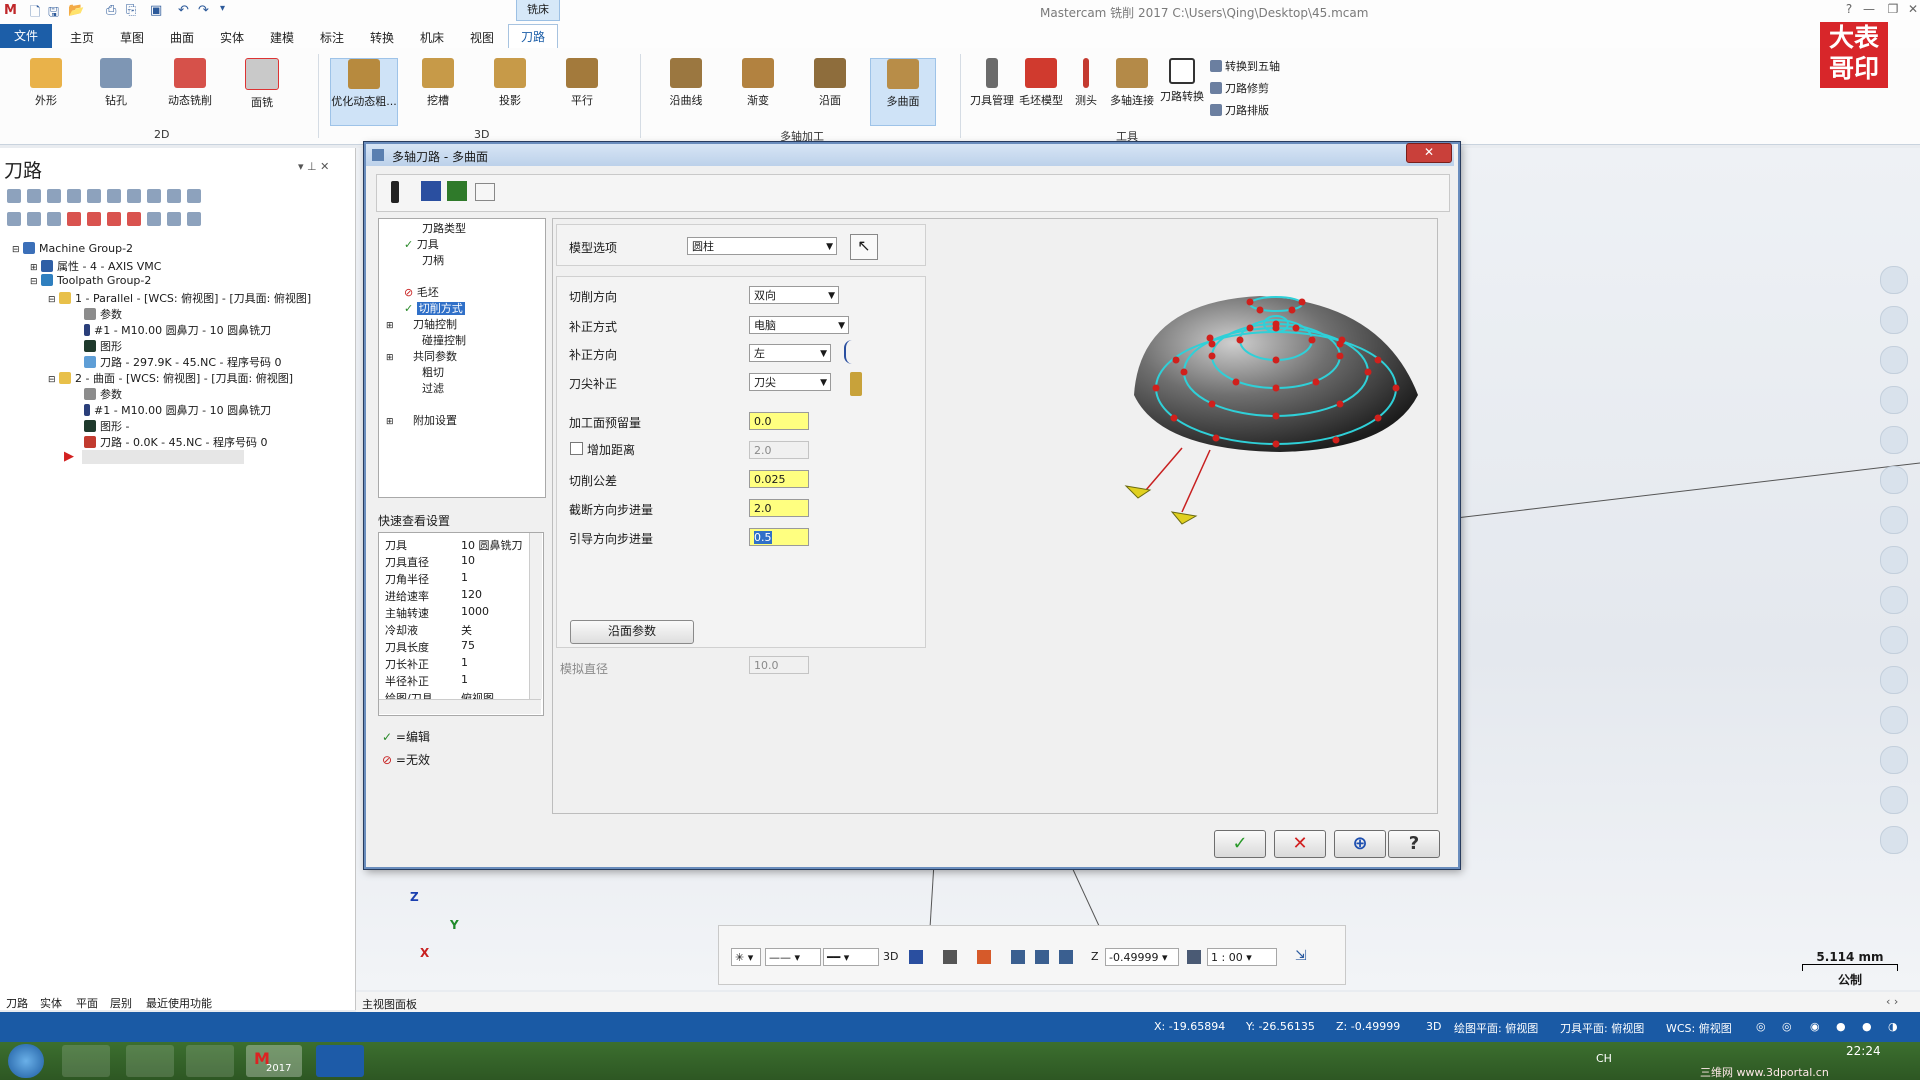 Image resolution: width=1920 pixels, height=1080 pixels. Describe the element at coordinates (34, 196) in the screenshot. I see `deselect-icon` at that location.